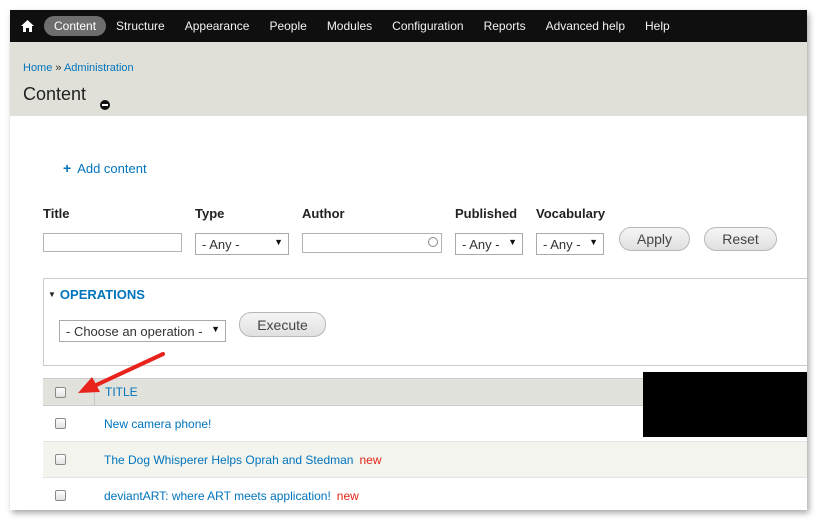 The image size is (823, 524). What do you see at coordinates (102, 294) in the screenshot?
I see `operations-legend: OPERATIONS` at bounding box center [102, 294].